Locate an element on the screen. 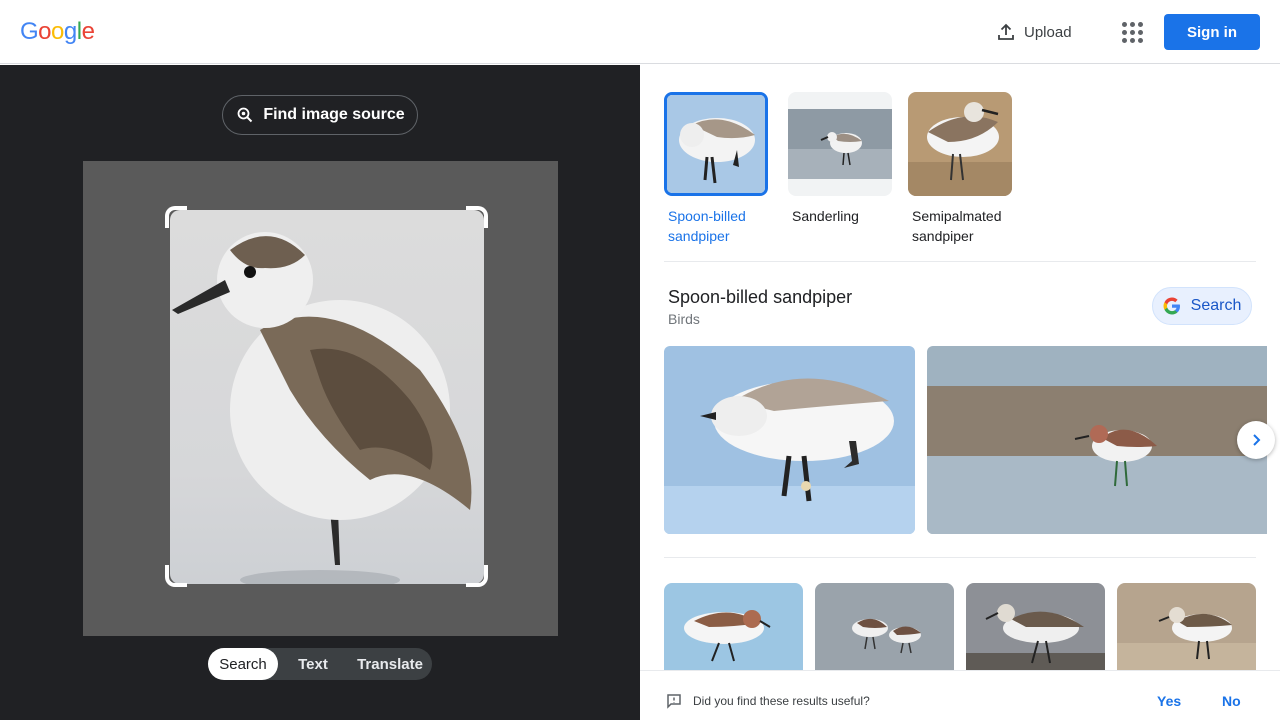 The width and height of the screenshot is (1280, 720). match-label: Semipalmated sandpiper is located at coordinates (957, 226).